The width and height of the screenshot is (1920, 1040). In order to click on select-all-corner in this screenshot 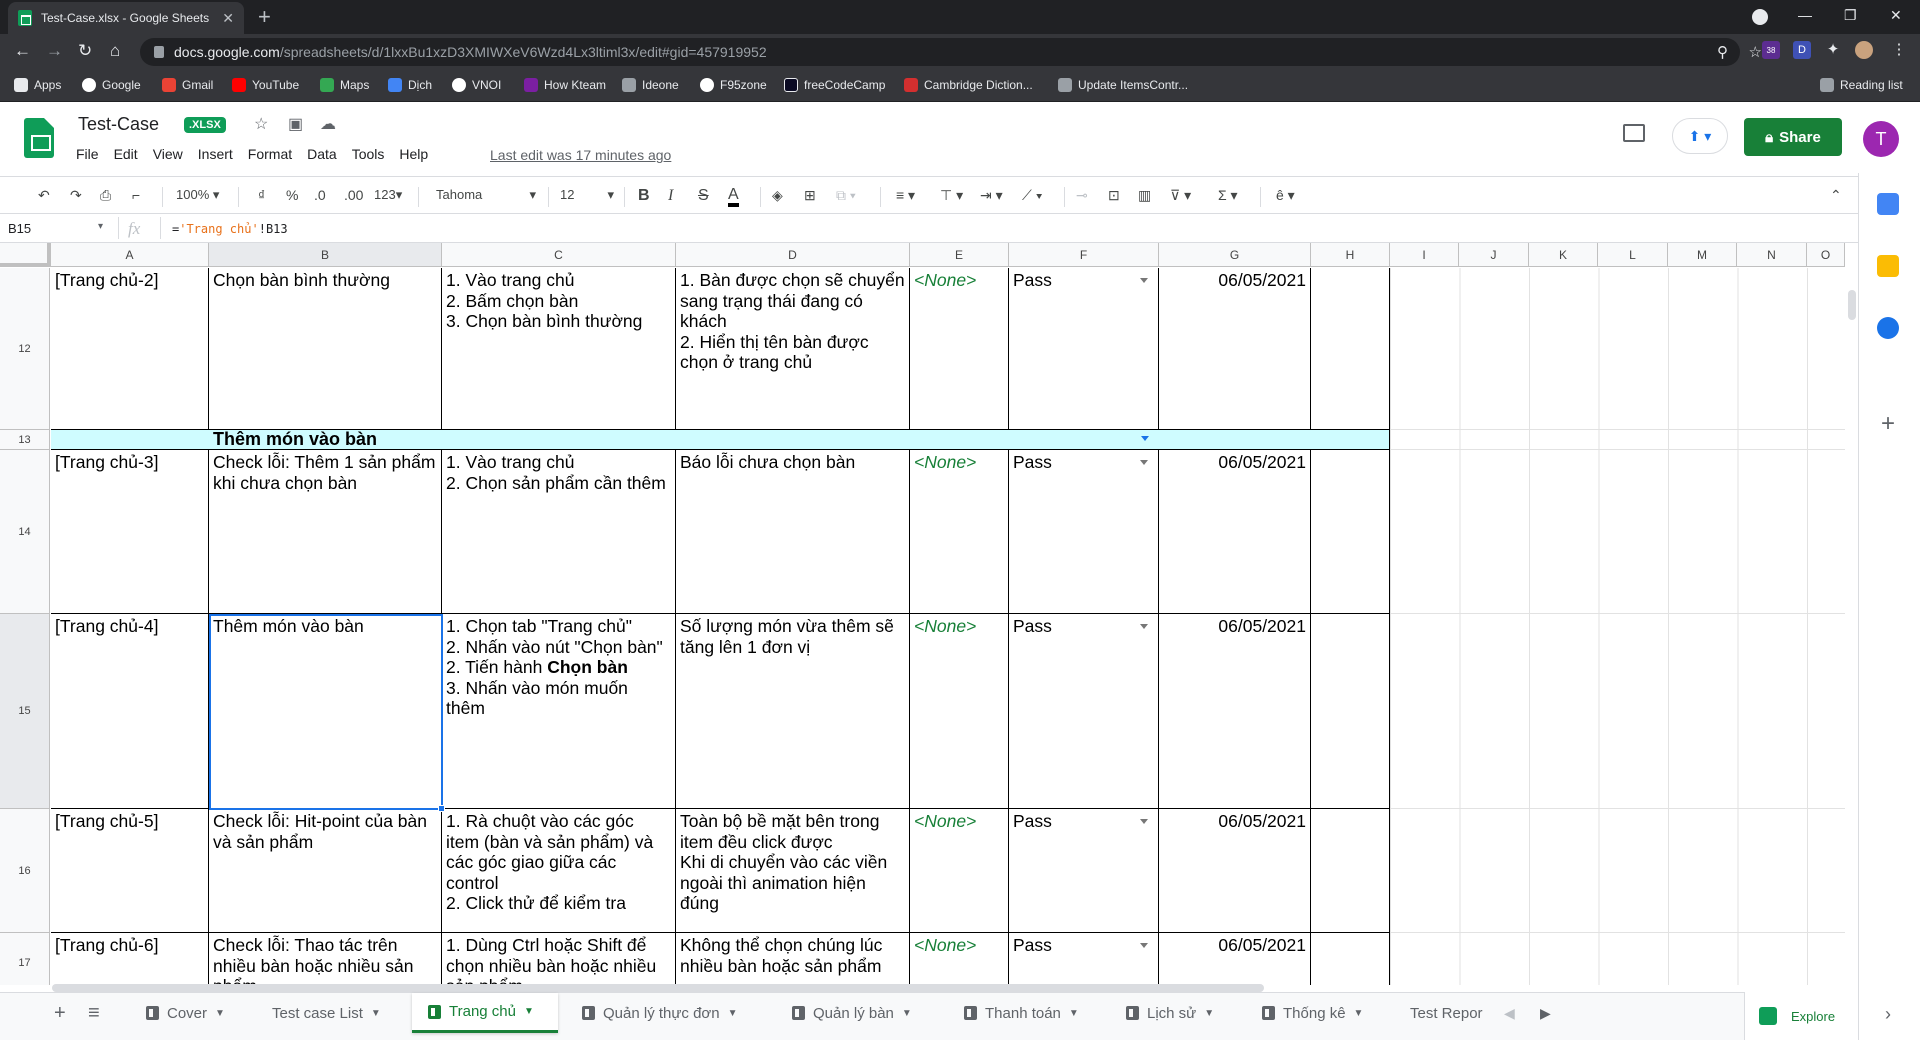, I will do `click(25, 255)`.